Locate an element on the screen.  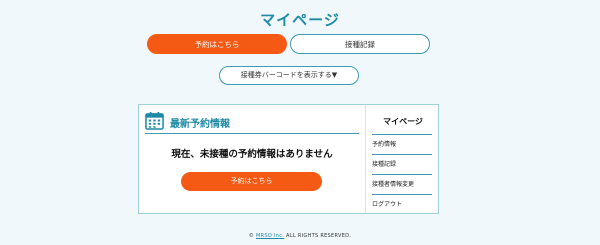
footer-copyright: © MRSO Inc. ALL RIGHTS RESERVED. is located at coordinates (300, 236).